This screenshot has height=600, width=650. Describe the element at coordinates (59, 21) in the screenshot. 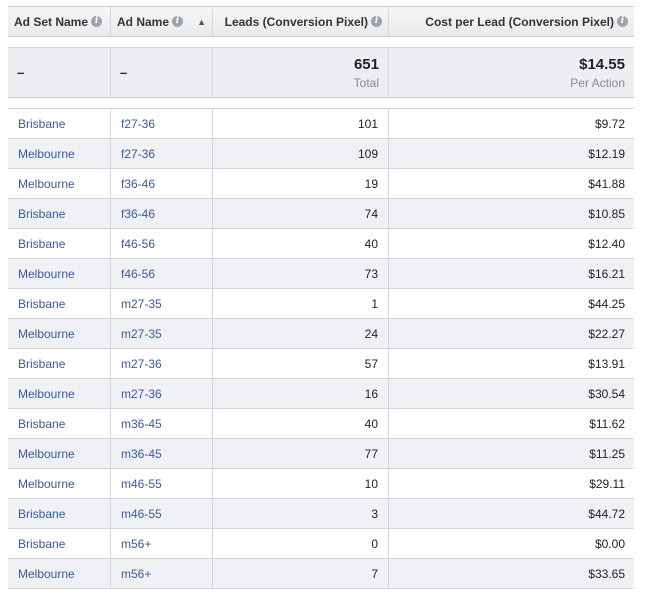

I see `column-header-ad-set-name: Ad Set Name i` at that location.